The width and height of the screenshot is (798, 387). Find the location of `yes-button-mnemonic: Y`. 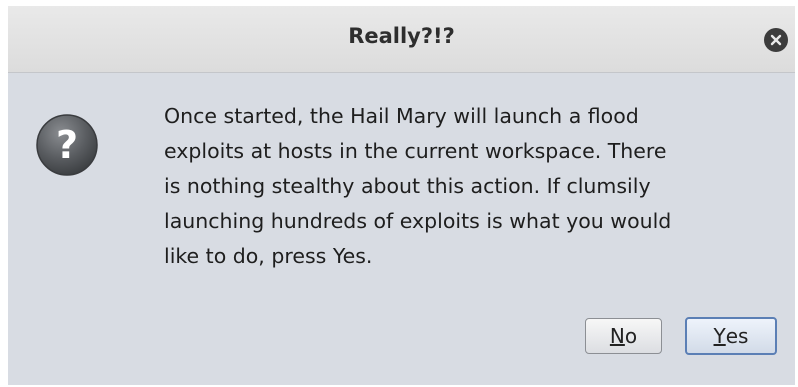

yes-button-mnemonic: Y is located at coordinates (719, 336).